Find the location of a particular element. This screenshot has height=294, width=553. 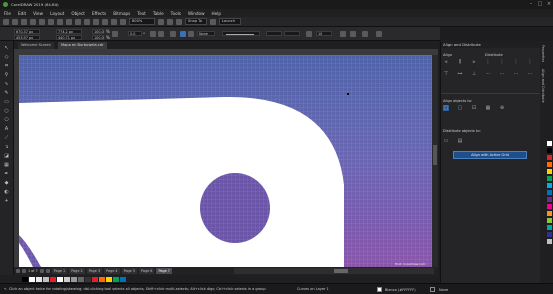

app-launcher-icon is located at coordinates (123, 21).